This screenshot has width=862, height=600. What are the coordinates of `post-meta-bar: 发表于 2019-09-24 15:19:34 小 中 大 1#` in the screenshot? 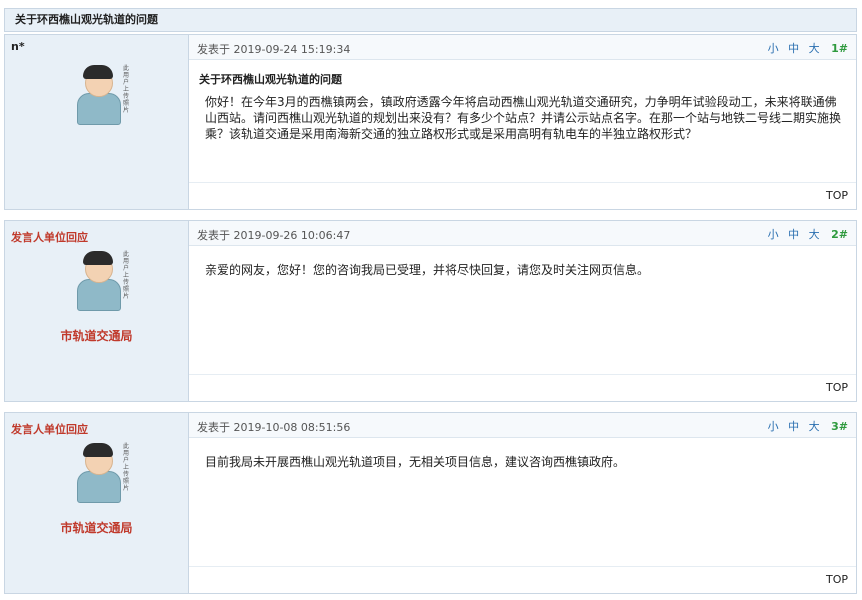 It's located at (522, 47).